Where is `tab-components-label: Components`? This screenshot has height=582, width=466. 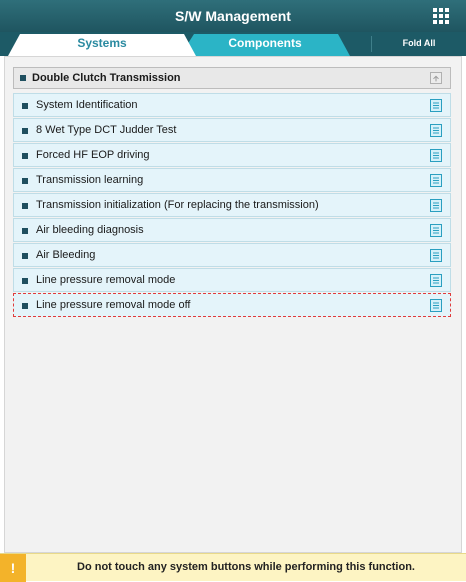
tab-components-label: Components is located at coordinates (265, 43).